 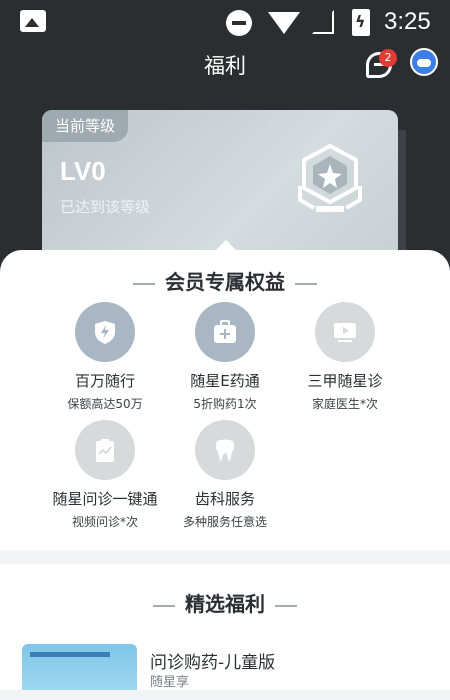 What do you see at coordinates (388, 58) in the screenshot?
I see `message-badge: 2` at bounding box center [388, 58].